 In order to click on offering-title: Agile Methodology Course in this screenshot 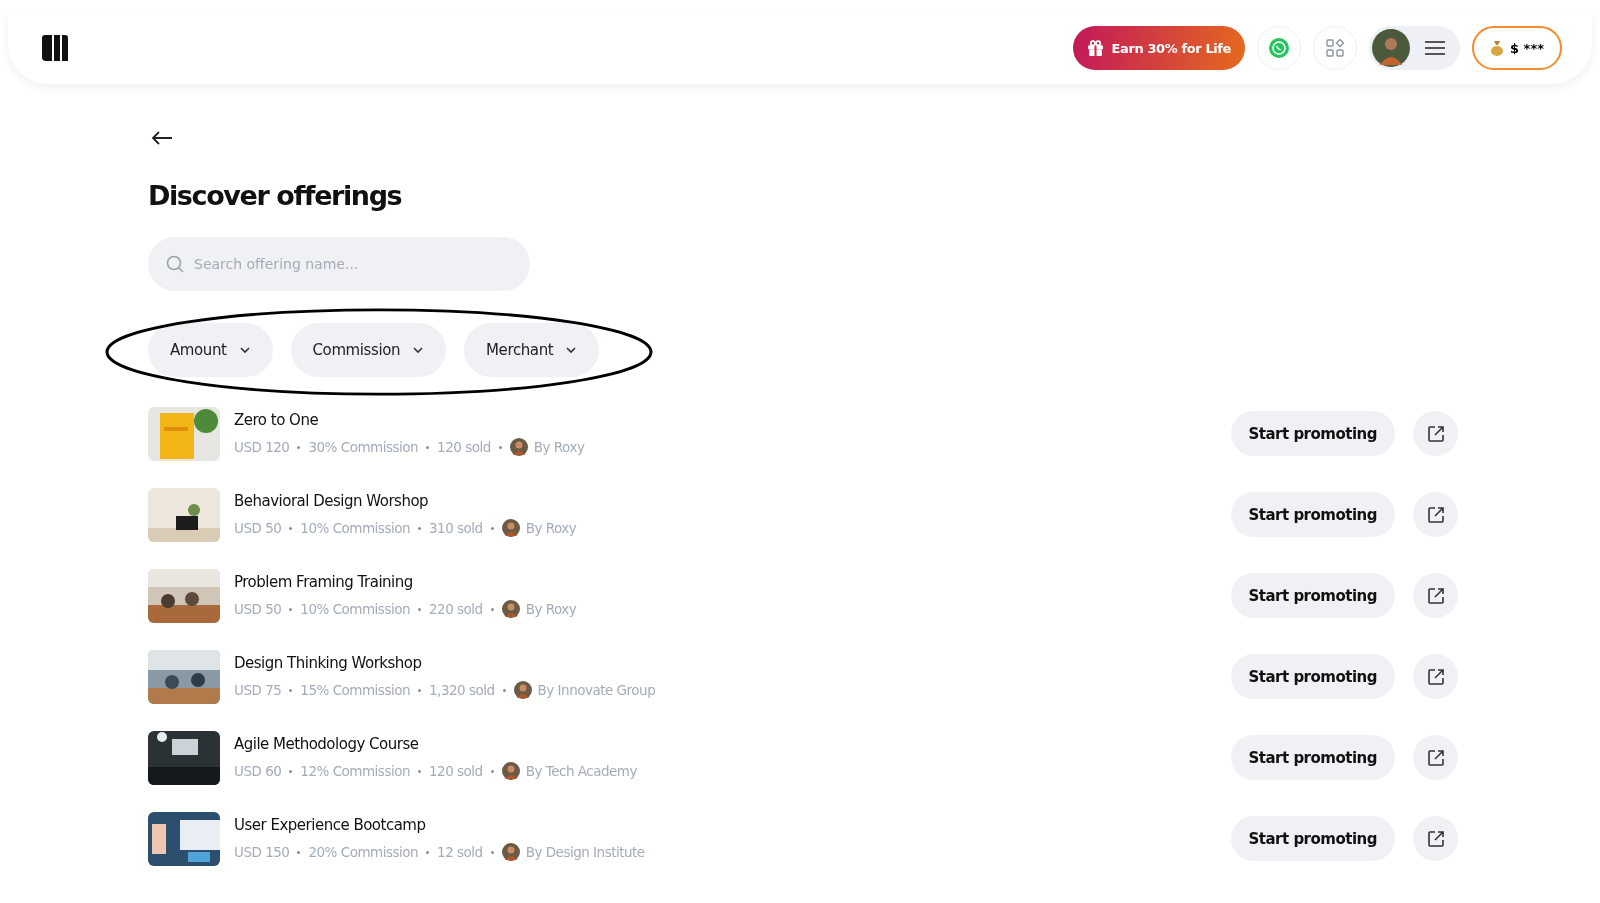, I will do `click(732, 744)`.